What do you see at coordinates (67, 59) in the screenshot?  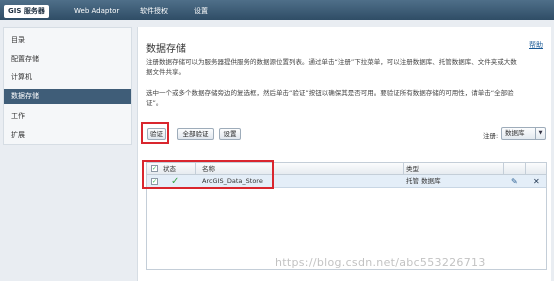 I see `sidebar-item-config-store: 配置存储` at bounding box center [67, 59].